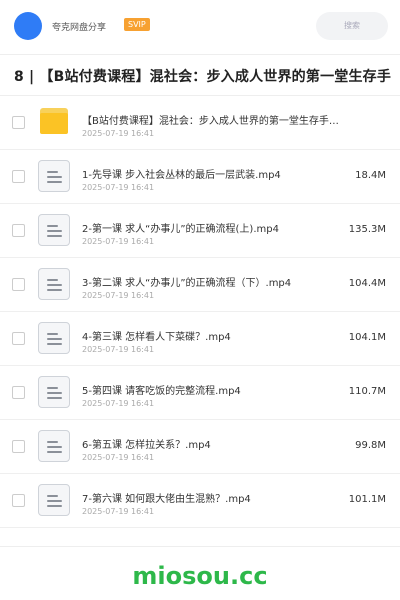 This screenshot has width=400, height=600. What do you see at coordinates (181, 175) in the screenshot?
I see `item-name: 1-先导课 步入社会丛林的最后一层武装.mp4` at bounding box center [181, 175].